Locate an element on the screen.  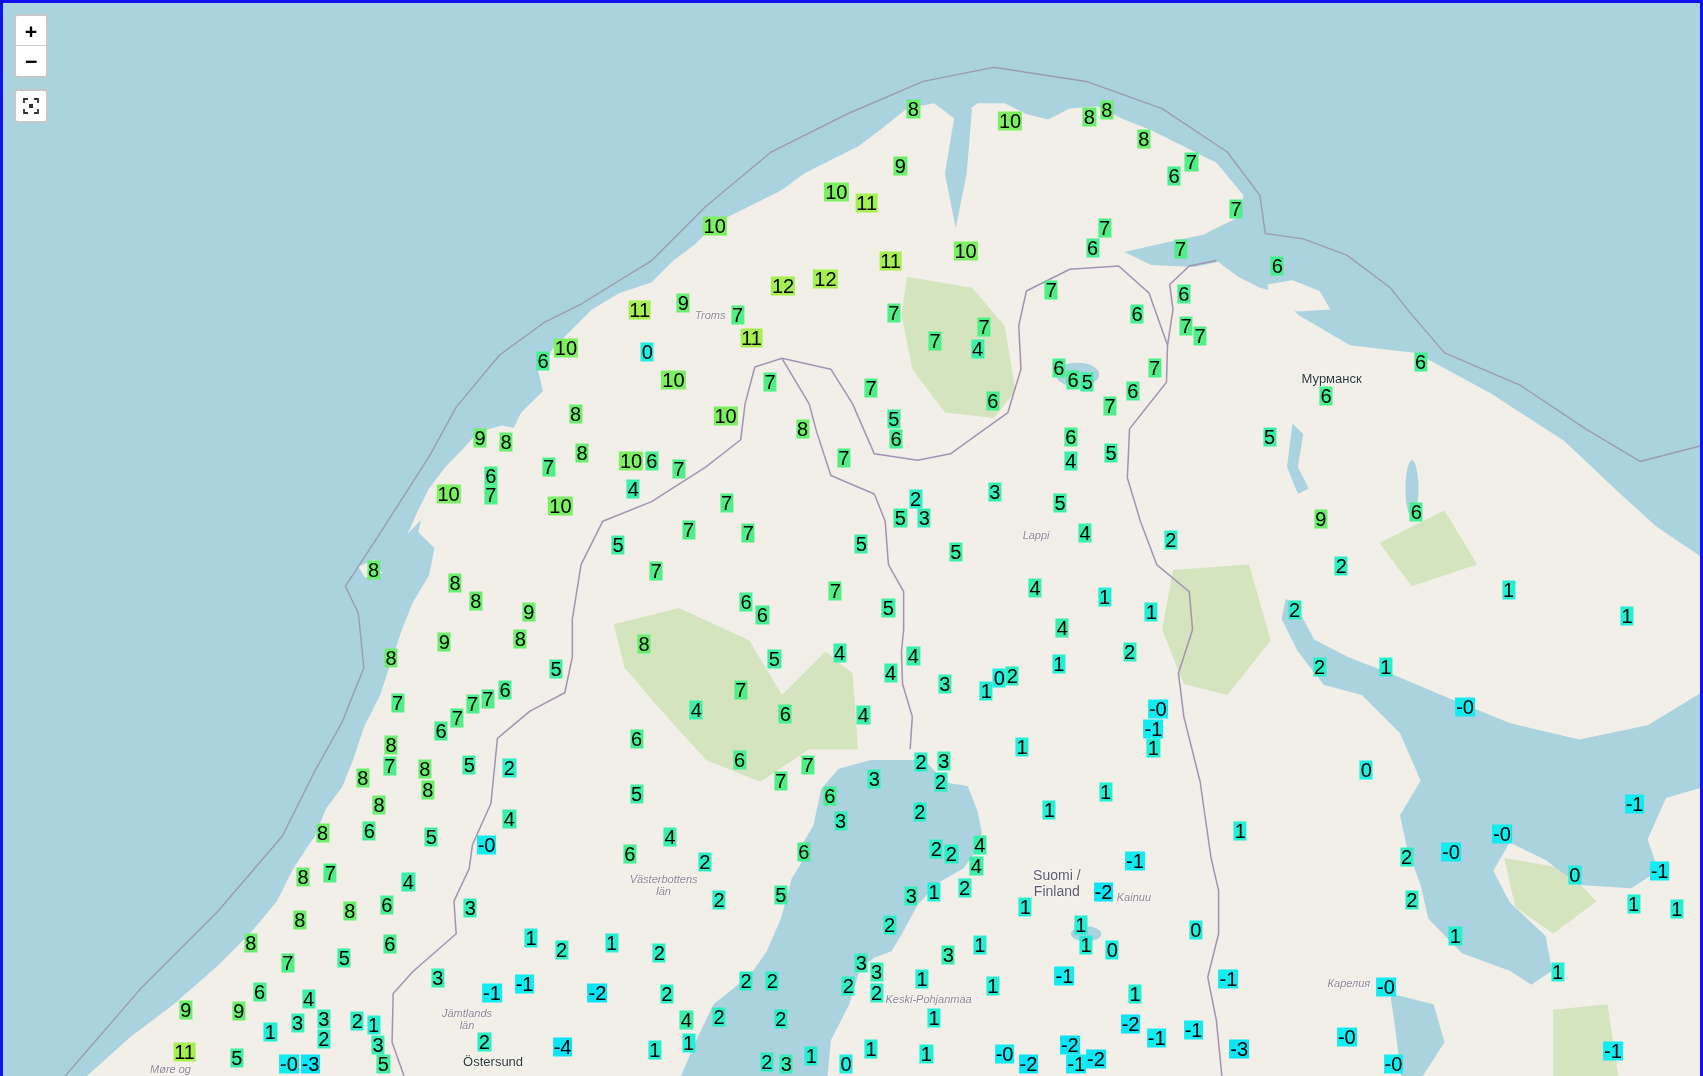
zoom-in-button: + is located at coordinates (31, 31).